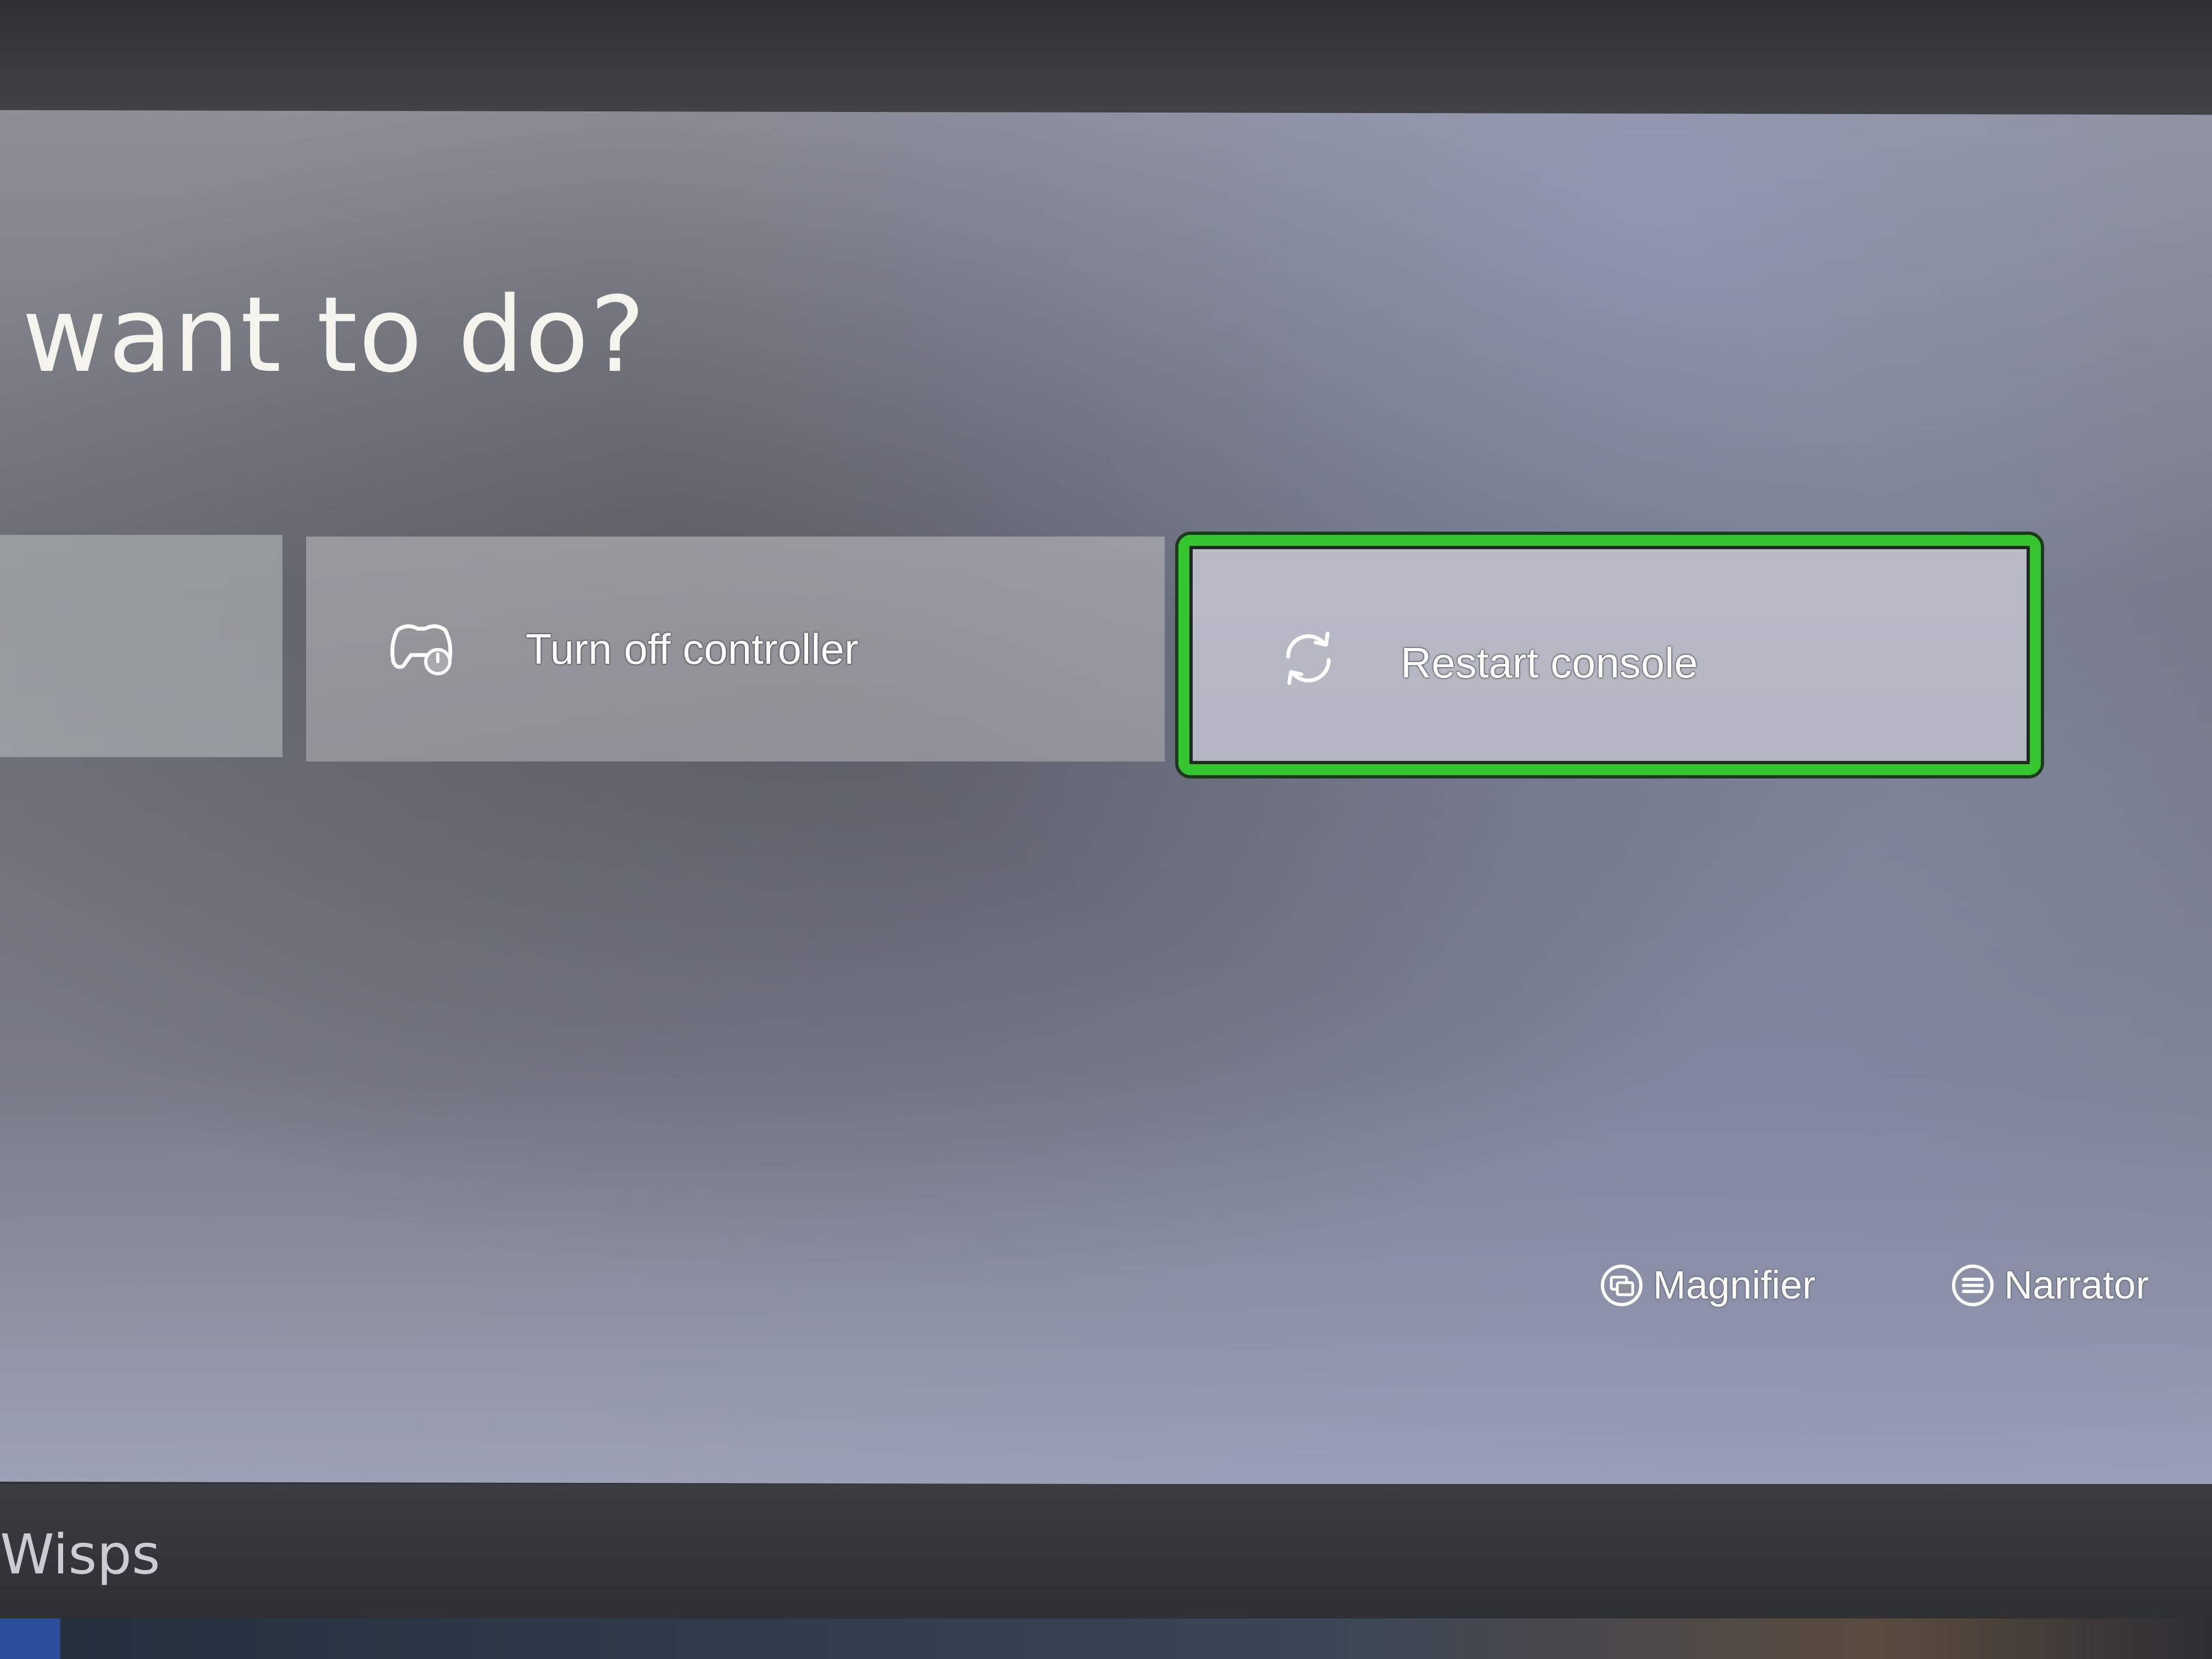 The height and width of the screenshot is (1659, 2212). I want to click on page-title: want to do?, so click(334, 335).